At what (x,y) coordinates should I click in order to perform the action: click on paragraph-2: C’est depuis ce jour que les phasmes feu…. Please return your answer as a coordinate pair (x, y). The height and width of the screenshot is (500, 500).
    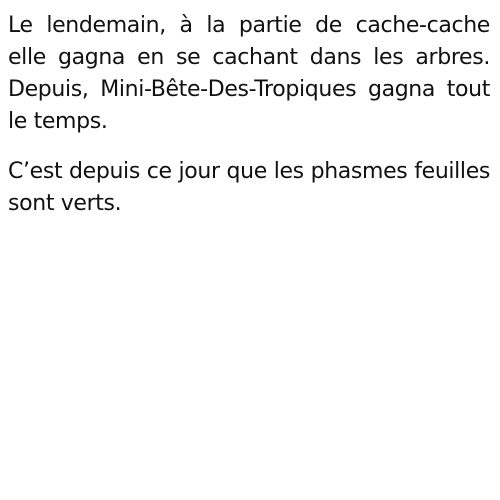
    Looking at the image, I should click on (249, 187).